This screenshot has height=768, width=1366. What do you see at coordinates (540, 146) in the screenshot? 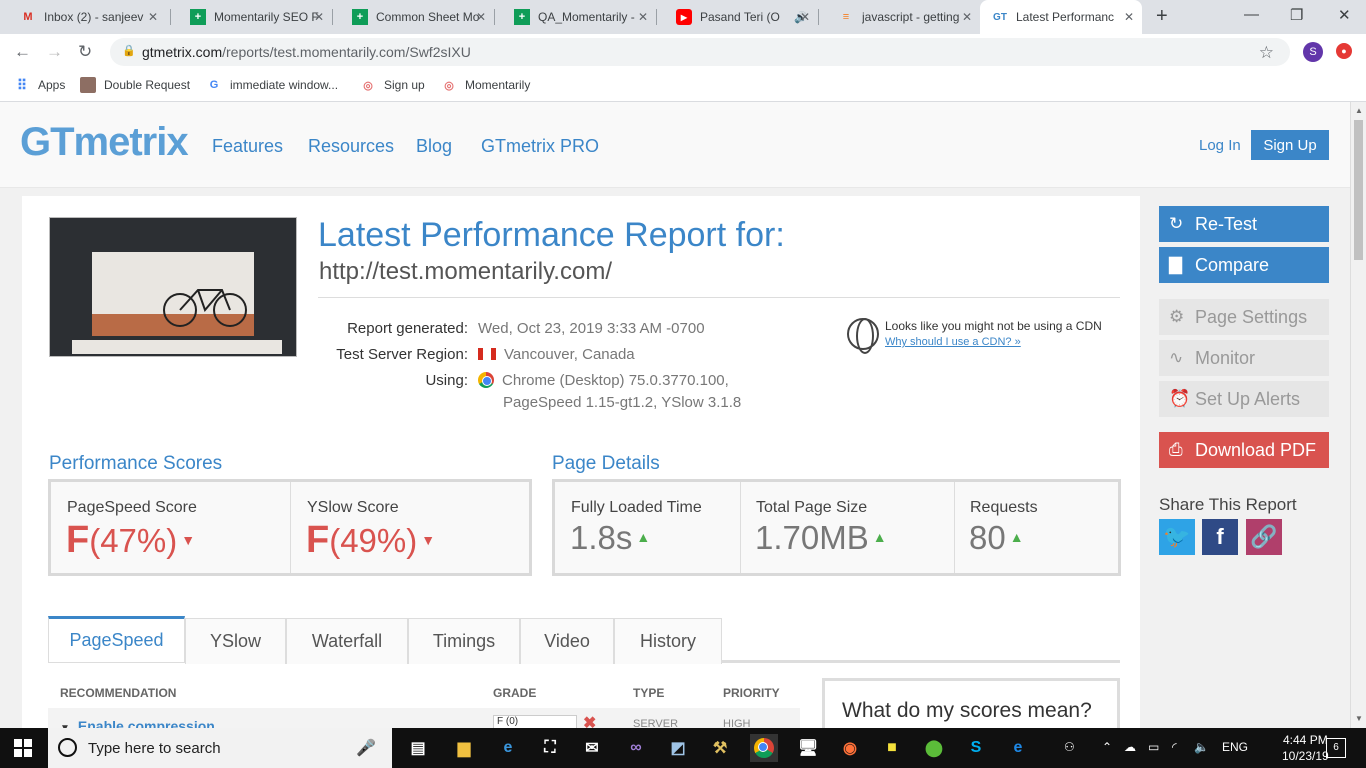
I see `nav-gtmetrix-pro: GTmetrix PRO` at bounding box center [540, 146].